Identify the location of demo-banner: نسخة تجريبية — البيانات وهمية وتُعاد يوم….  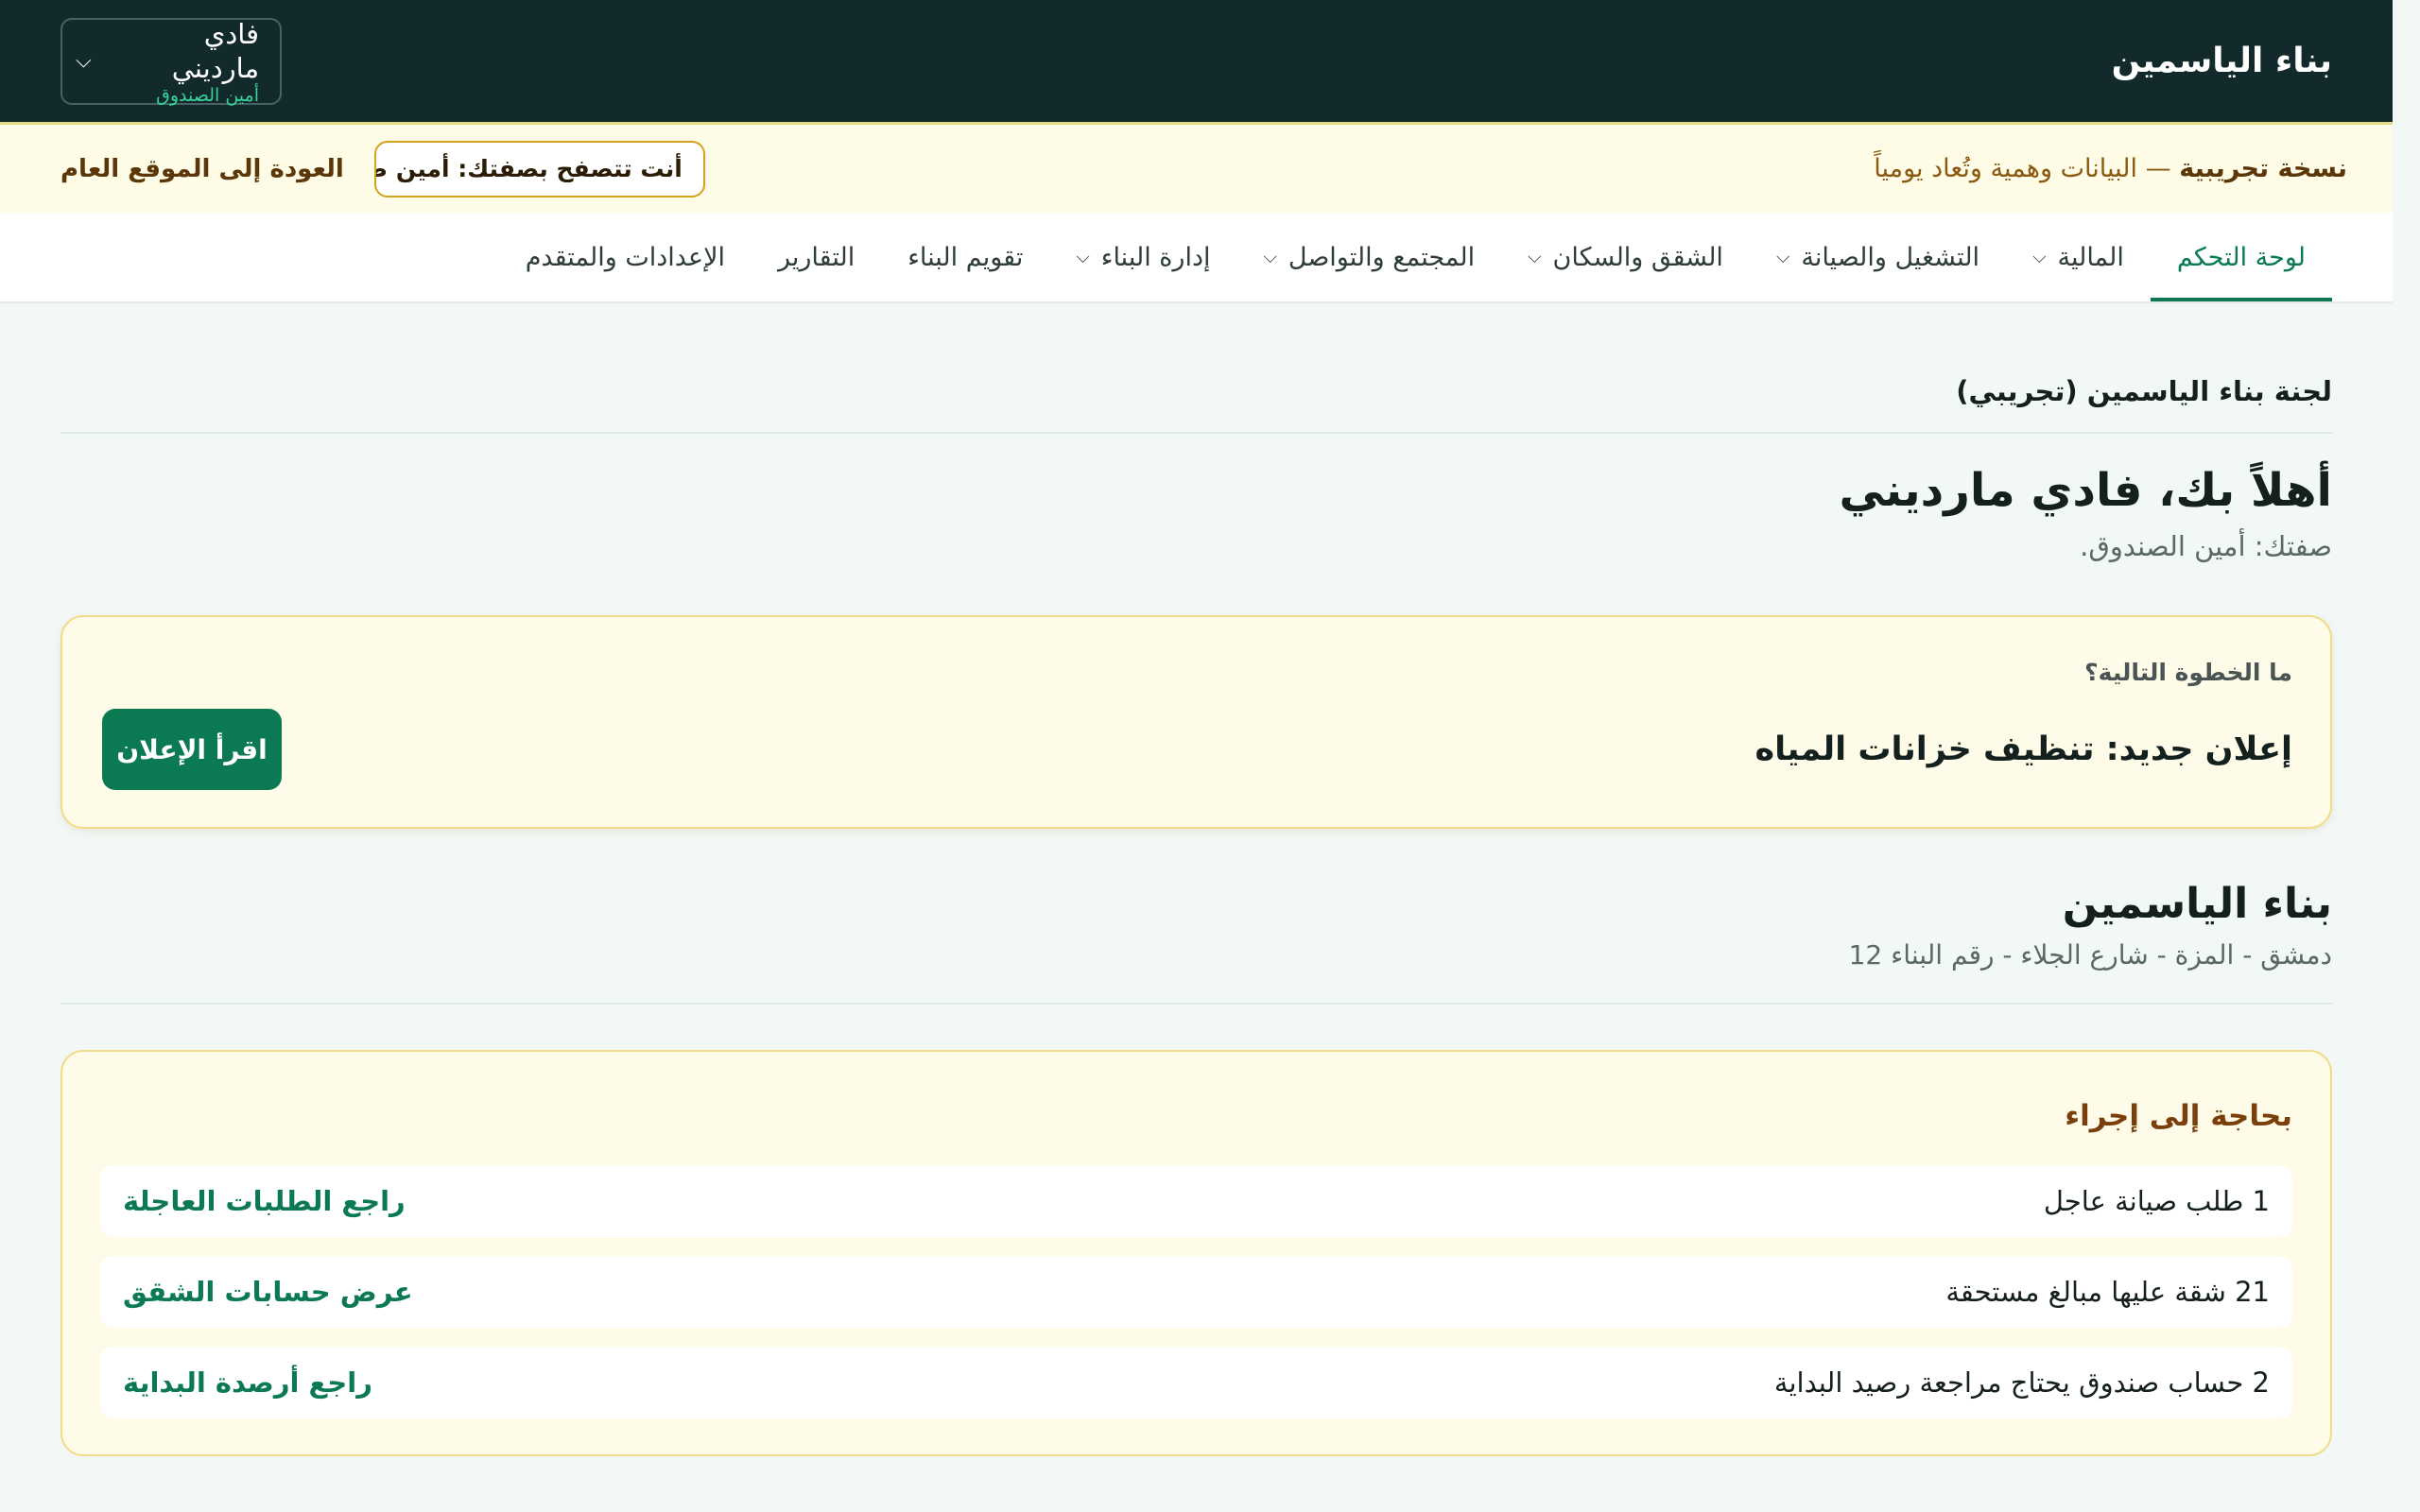
(1196, 167).